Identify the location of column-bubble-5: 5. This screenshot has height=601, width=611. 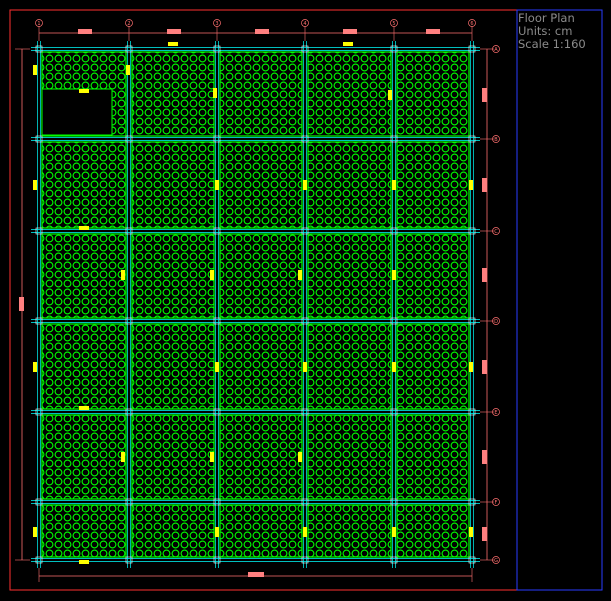
(394, 23).